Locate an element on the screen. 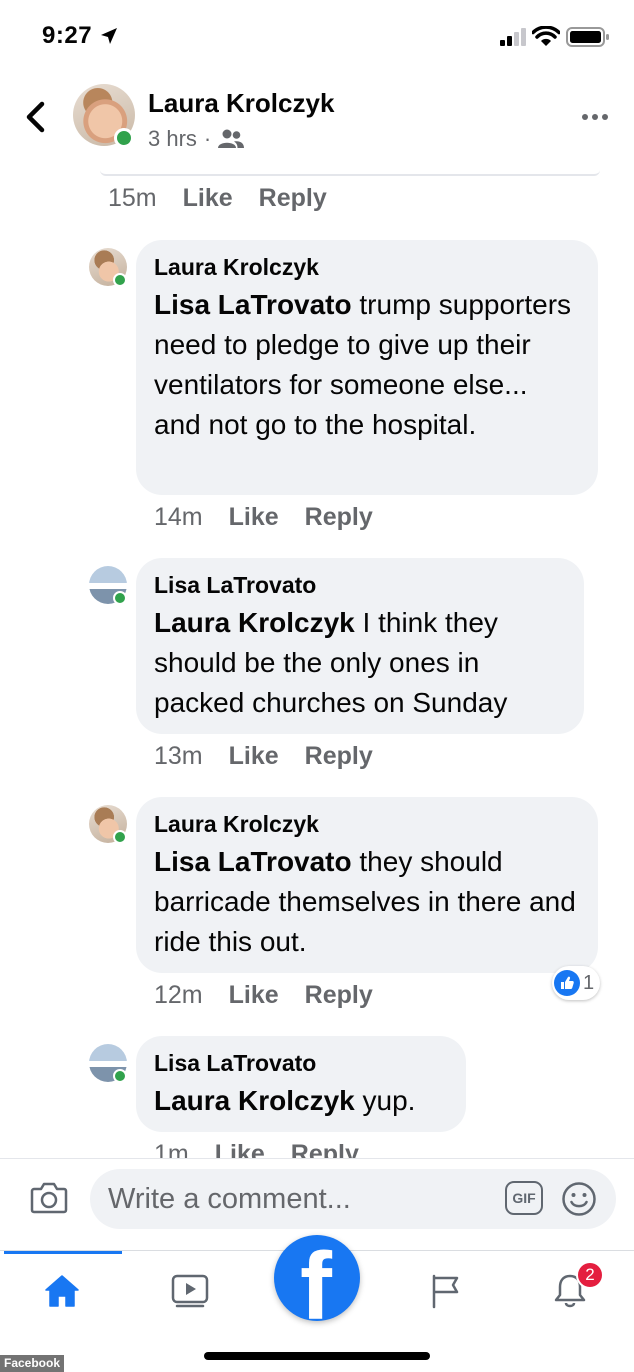 Image resolution: width=634 pixels, height=1372 pixels. tab-home is located at coordinates (62, 1291).